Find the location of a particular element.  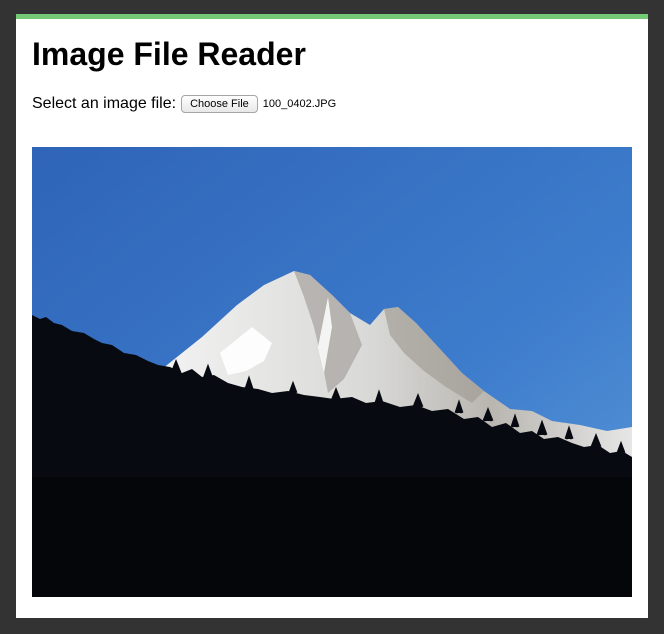

accent-bar is located at coordinates (332, 16).